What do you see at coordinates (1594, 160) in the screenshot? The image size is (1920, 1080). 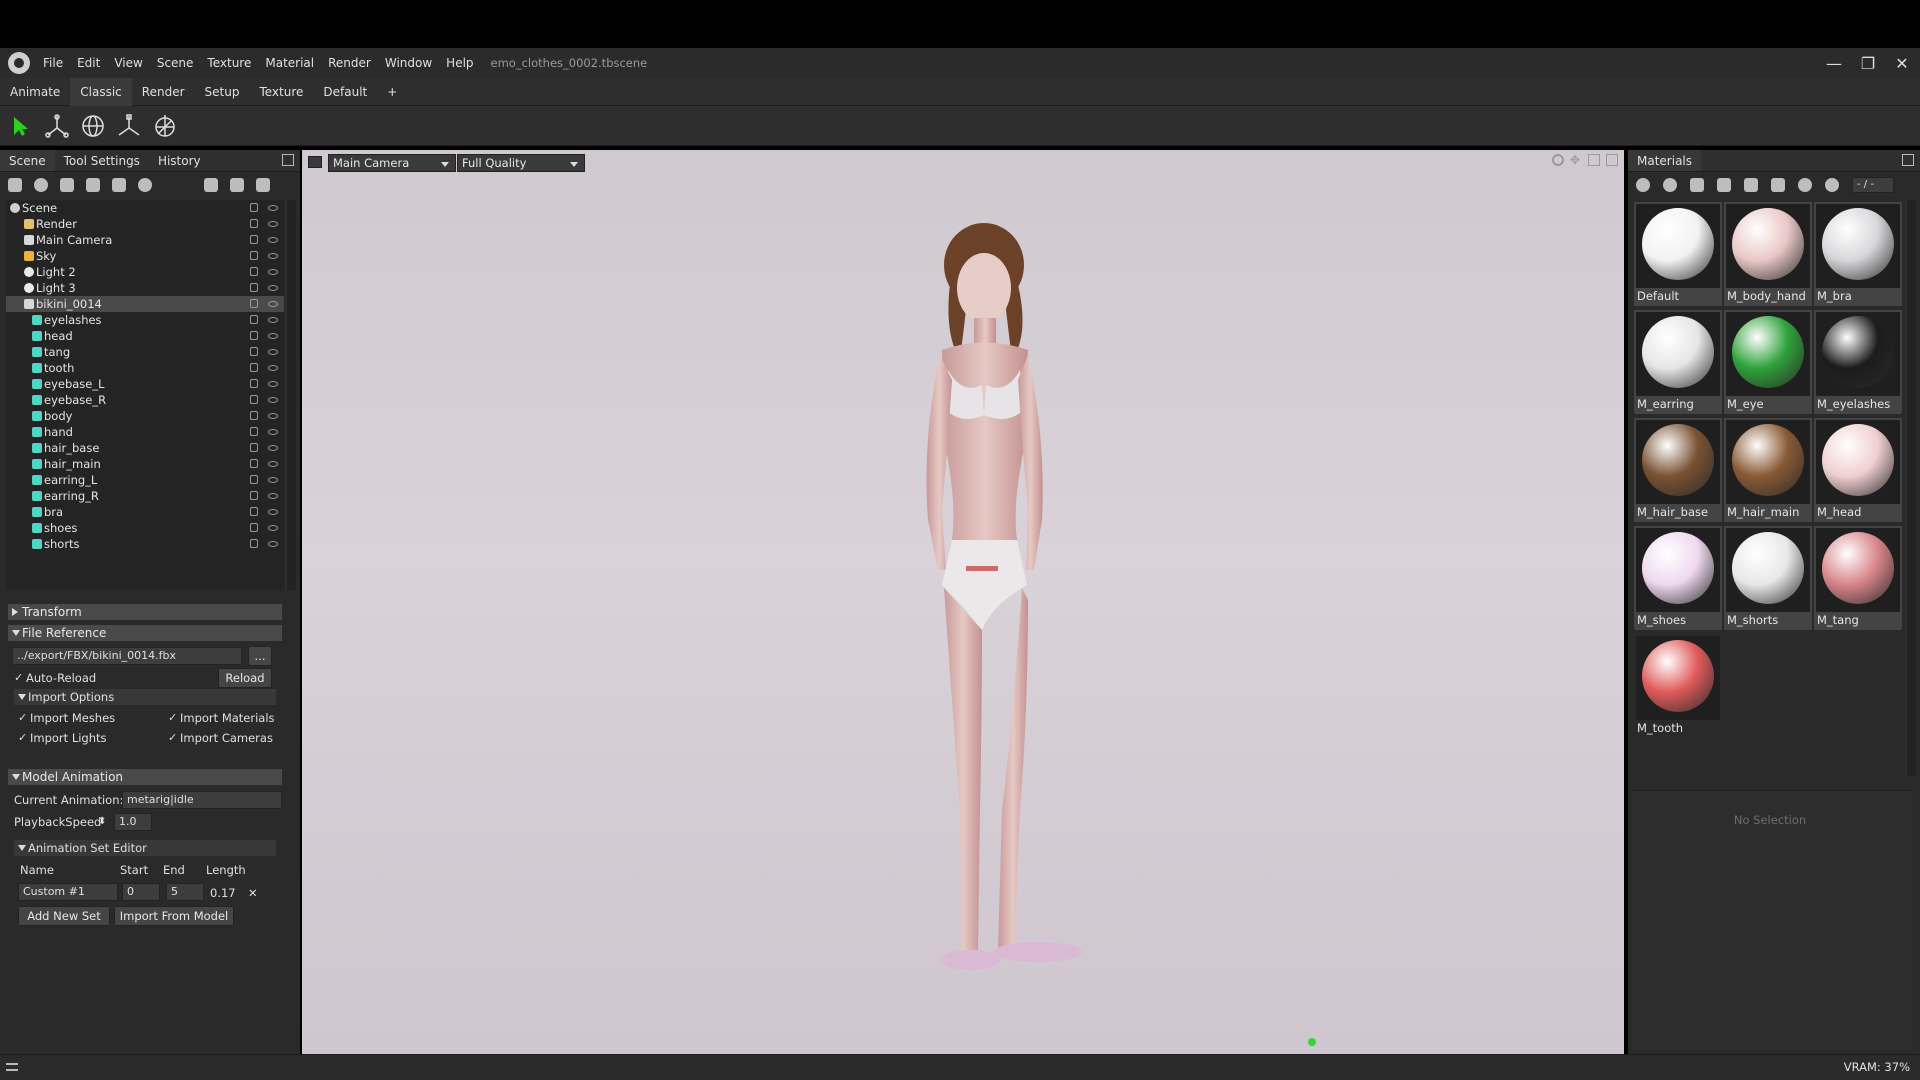 I see `maximize-view-icon` at bounding box center [1594, 160].